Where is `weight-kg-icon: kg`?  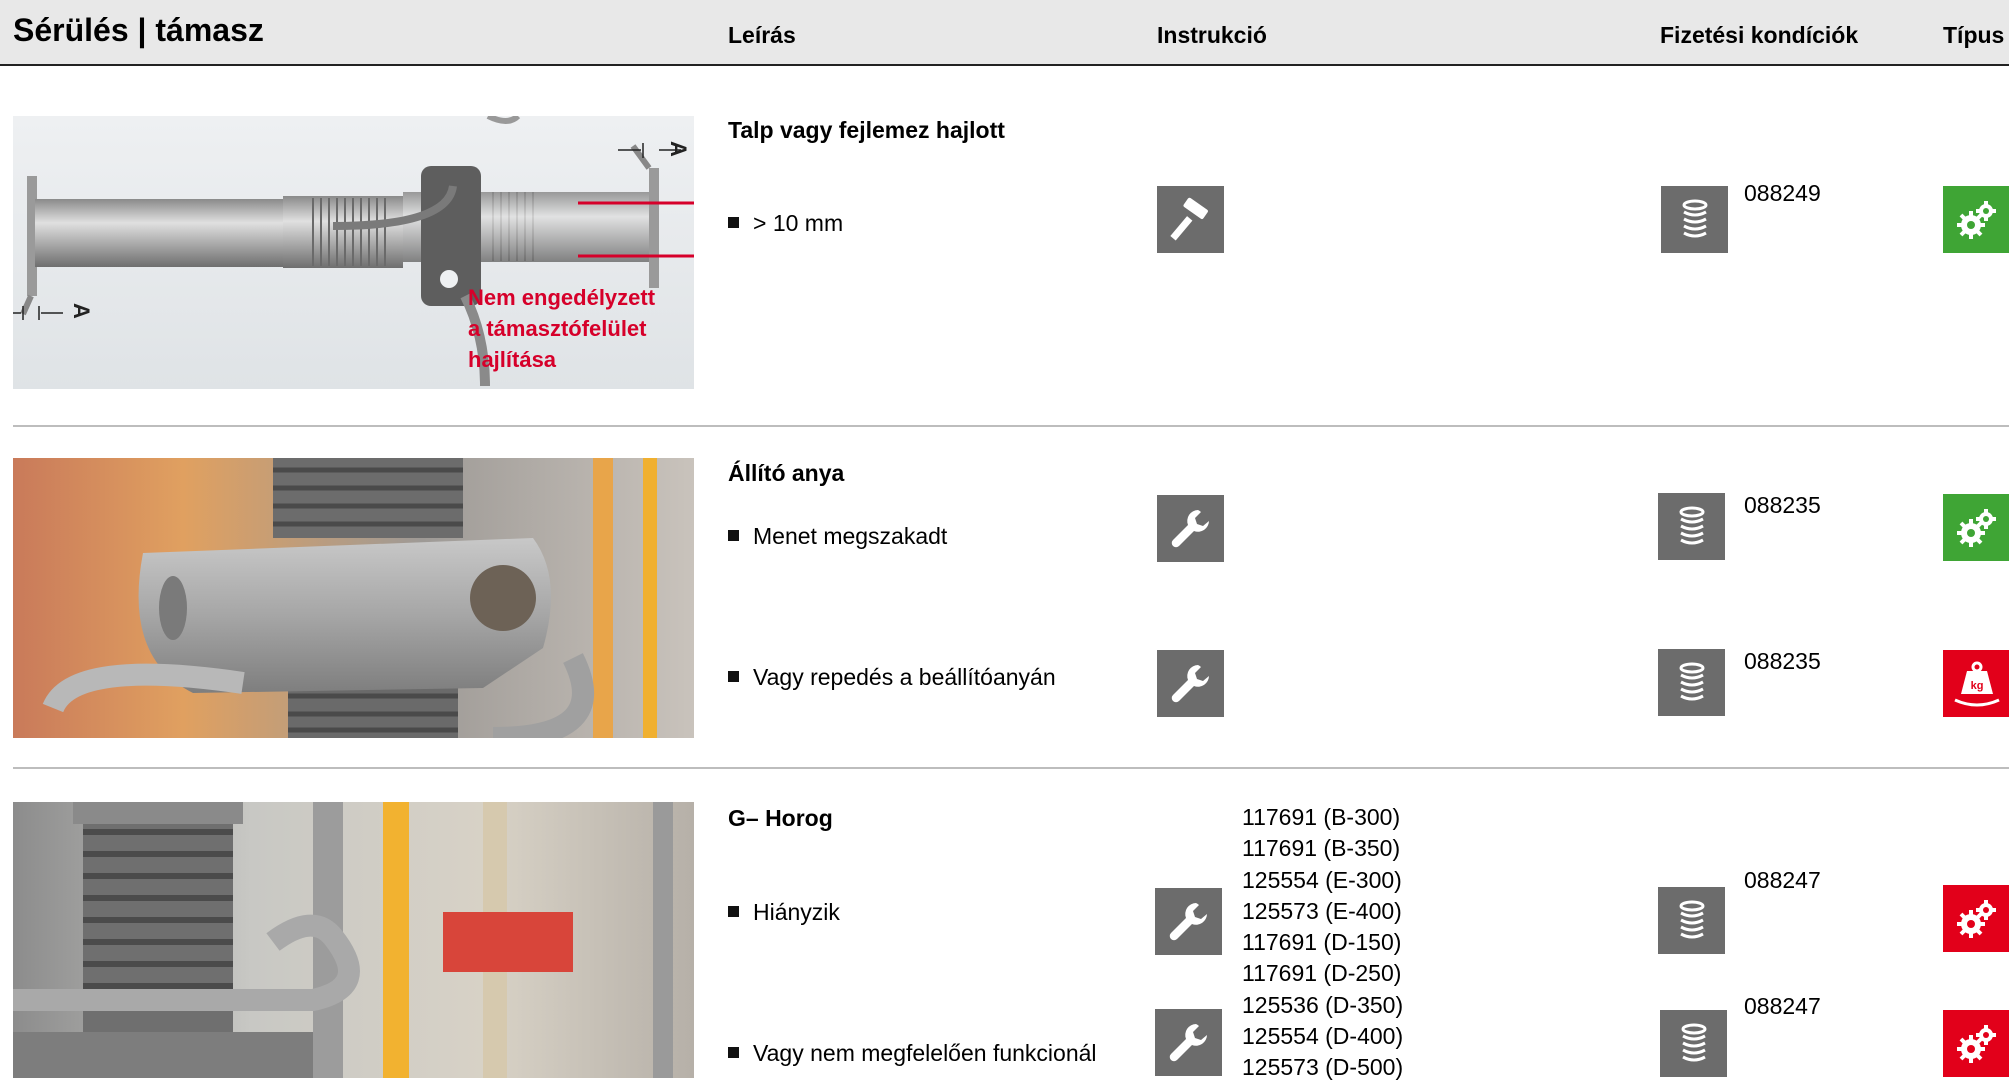 weight-kg-icon: kg is located at coordinates (1976, 683).